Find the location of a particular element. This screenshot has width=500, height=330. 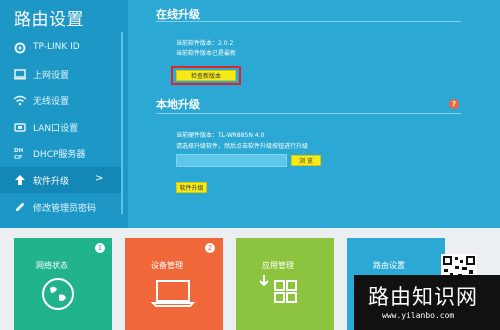

sidebar-item-wireless: 无线设置 is located at coordinates (60, 100).